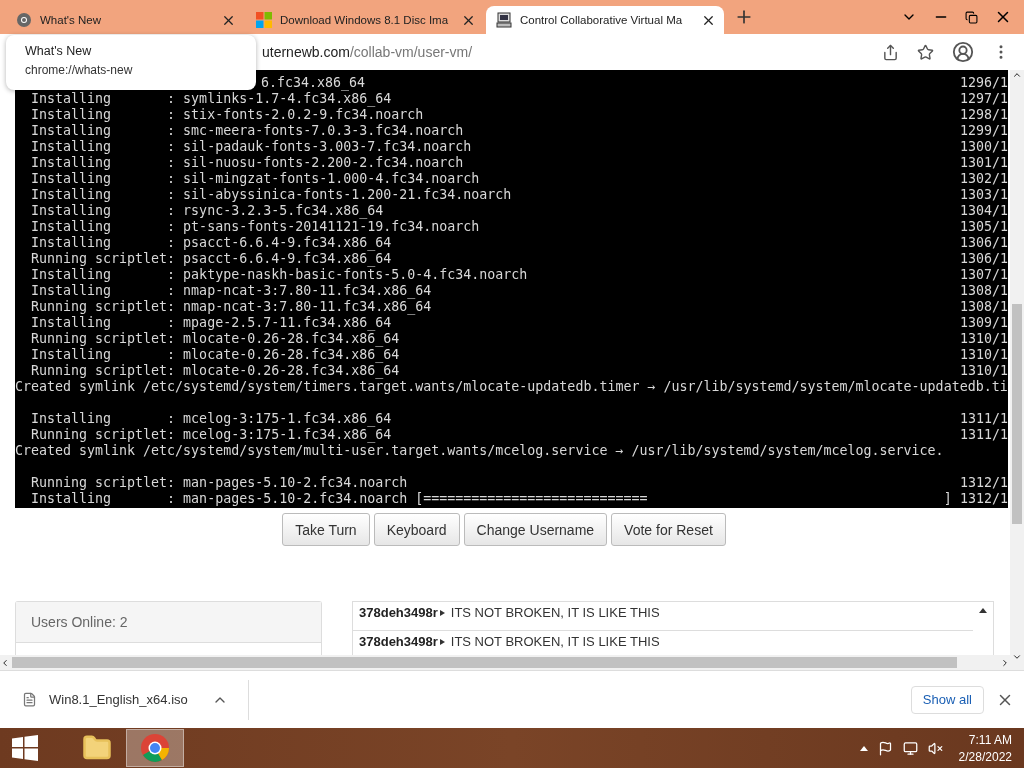  Describe the element at coordinates (947, 699) in the screenshot. I see `show-all-button: Show all` at that location.